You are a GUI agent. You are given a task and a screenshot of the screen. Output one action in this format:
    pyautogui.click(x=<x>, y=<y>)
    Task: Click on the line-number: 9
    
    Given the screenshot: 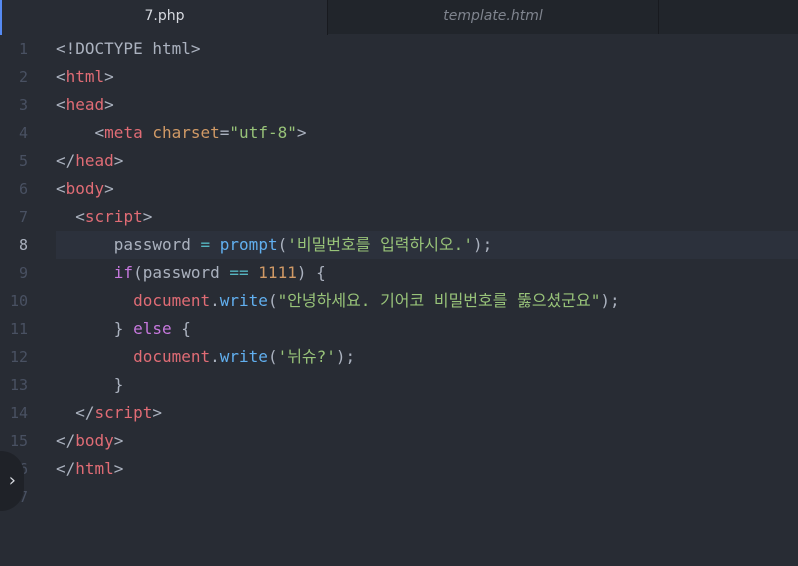 What is the action you would take?
    pyautogui.click(x=23, y=273)
    